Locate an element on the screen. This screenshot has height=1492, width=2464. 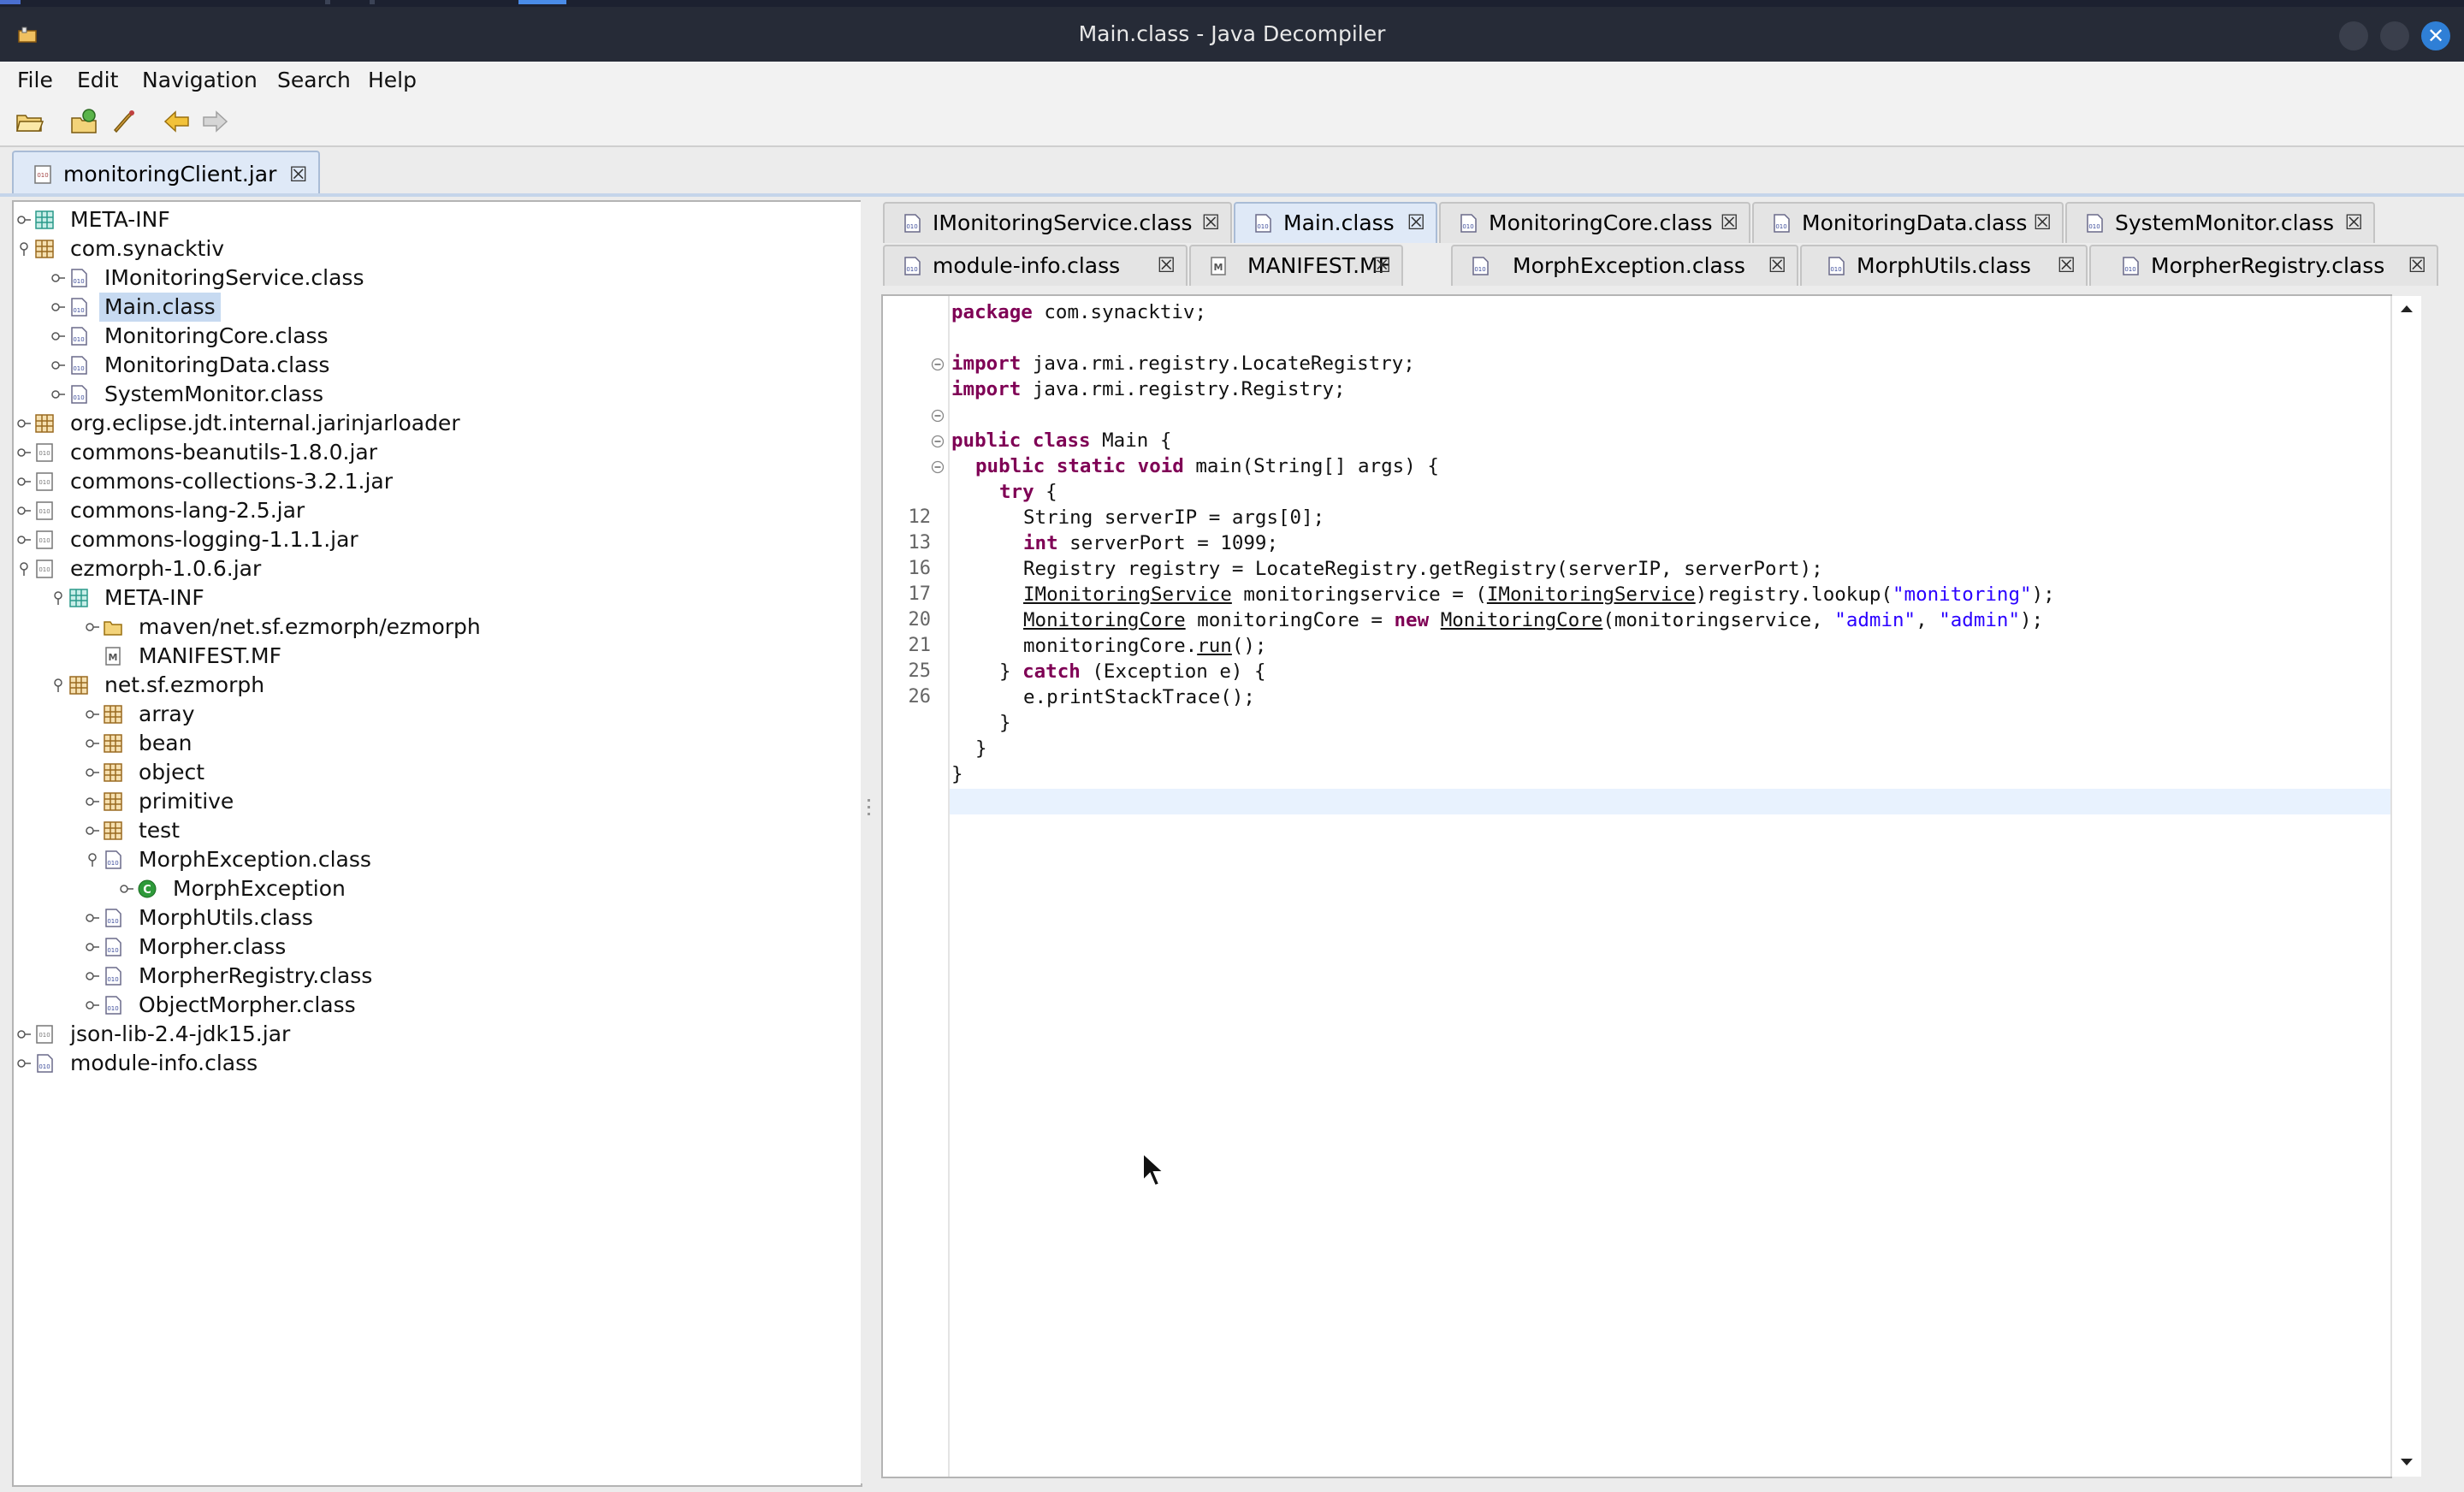
tab-morphutils: MorphUtils.class ☒ is located at coordinates (1944, 265).